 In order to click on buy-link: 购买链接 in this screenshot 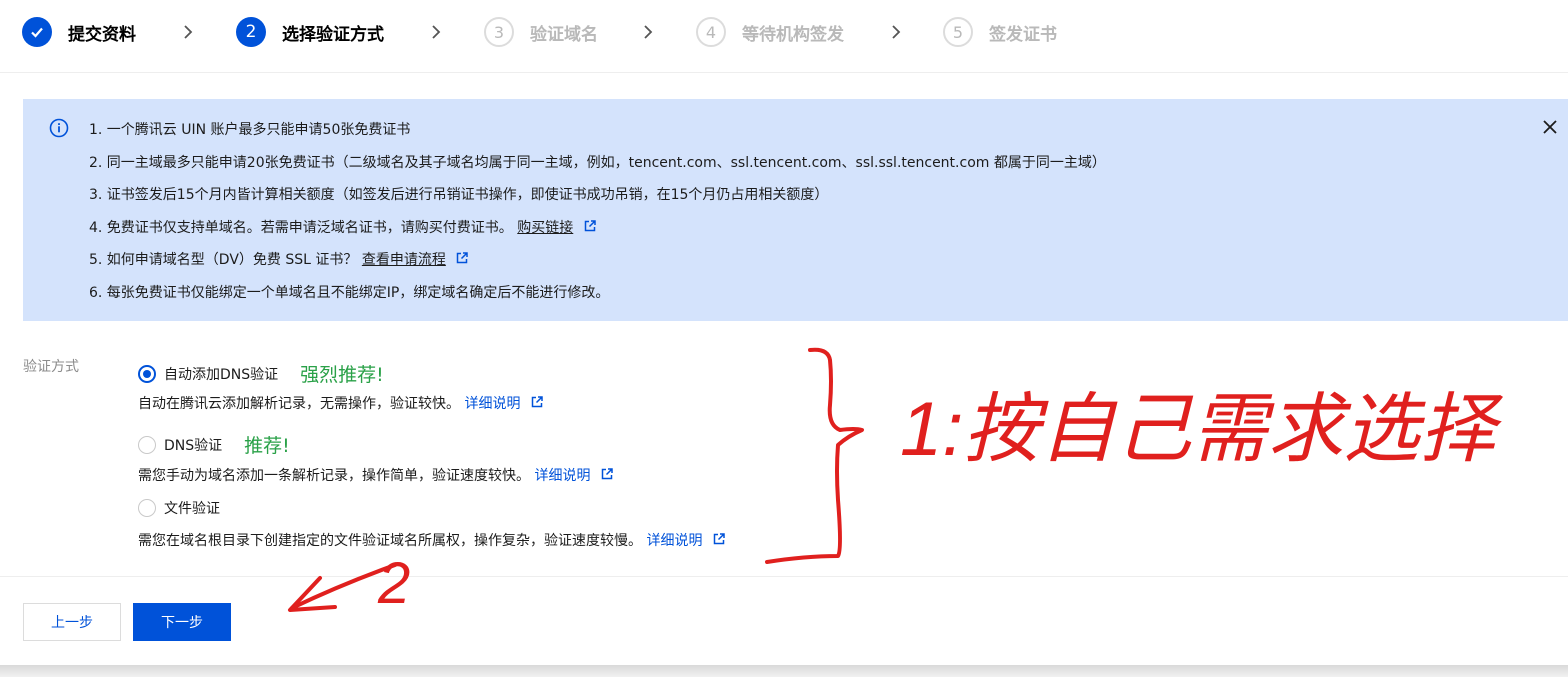, I will do `click(545, 228)`.